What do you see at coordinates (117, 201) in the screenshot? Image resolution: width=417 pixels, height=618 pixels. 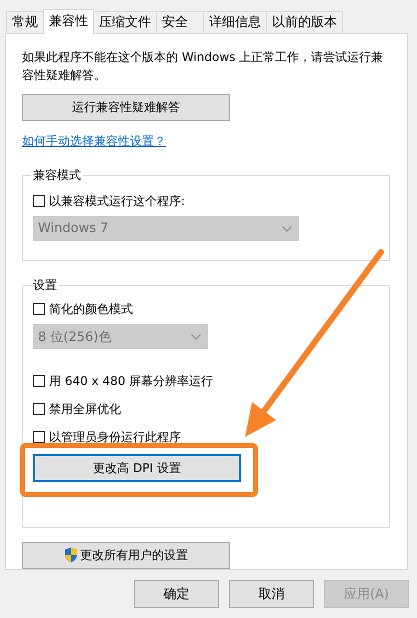 I see `checkbox-label: 以兼容模式运行这个程序:` at bounding box center [117, 201].